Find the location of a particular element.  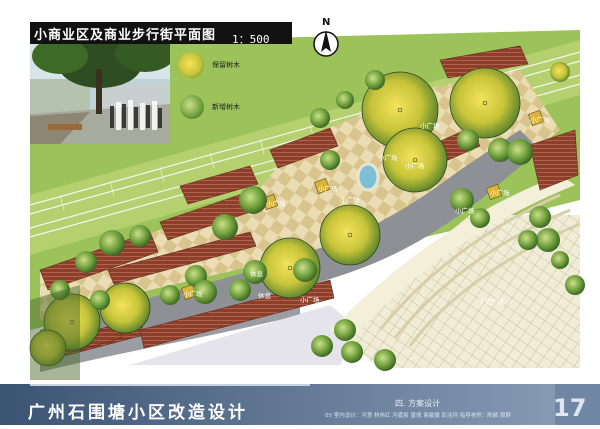

label-small-square-8: 小广场 is located at coordinates (193, 294).